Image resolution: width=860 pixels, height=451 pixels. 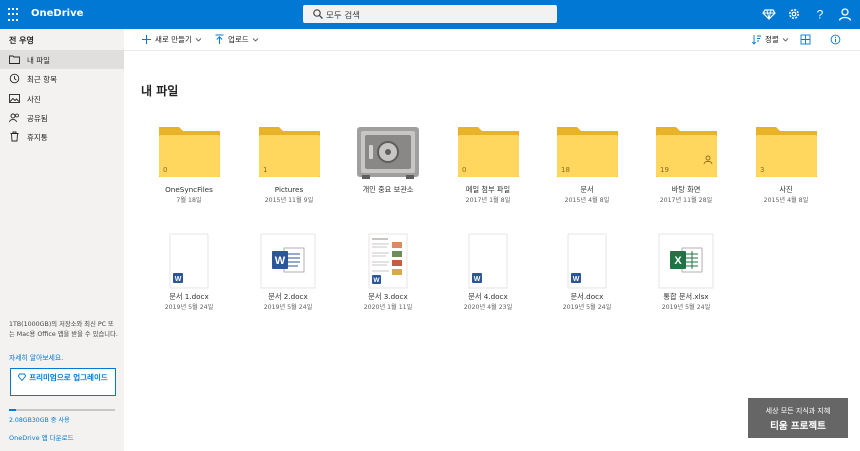 What do you see at coordinates (388, 261) in the screenshot?
I see `word-document-preview-icon: W` at bounding box center [388, 261].